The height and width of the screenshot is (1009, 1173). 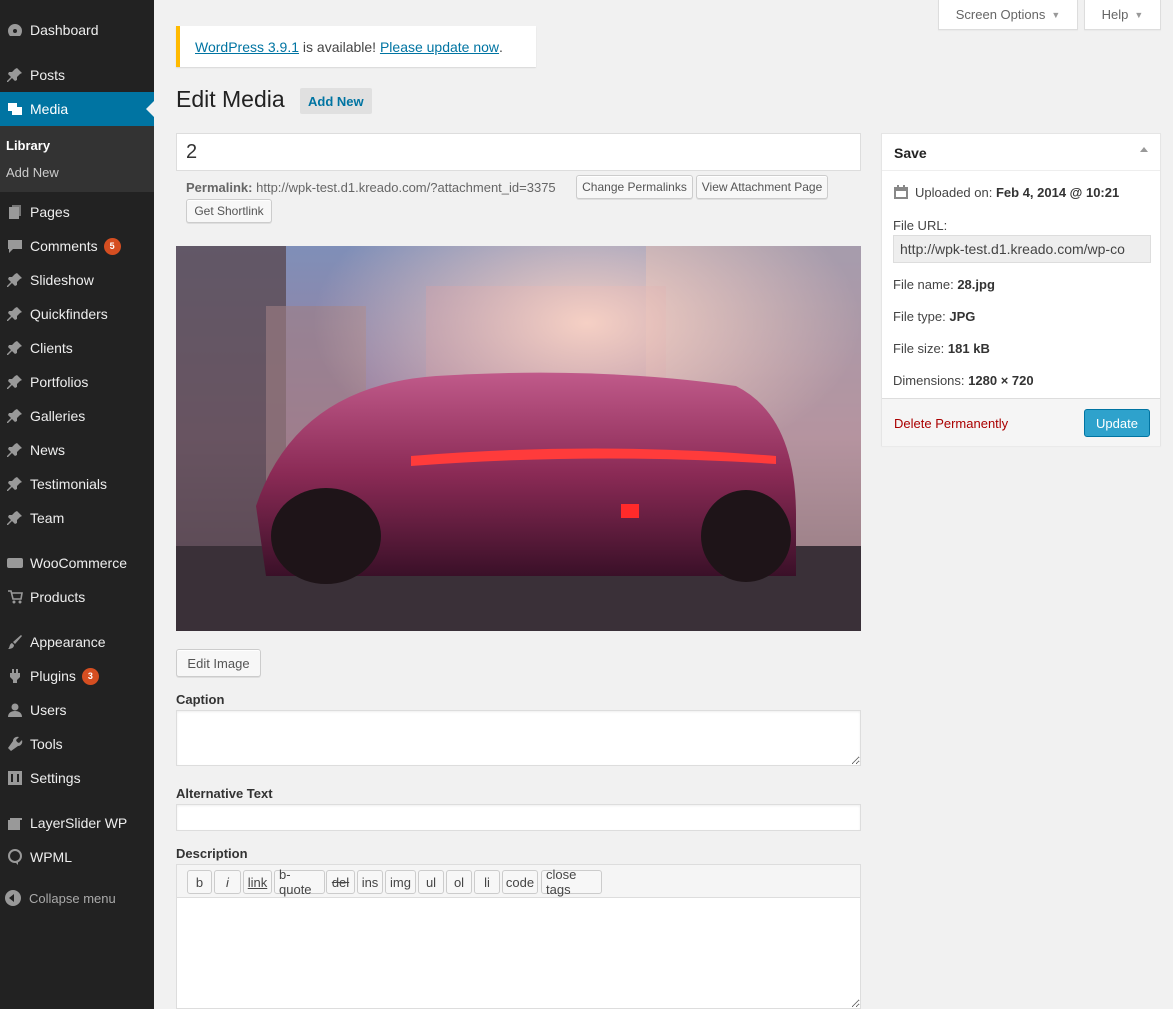 I want to click on sidebar-item-plugins: Plugins 3, so click(x=77, y=676).